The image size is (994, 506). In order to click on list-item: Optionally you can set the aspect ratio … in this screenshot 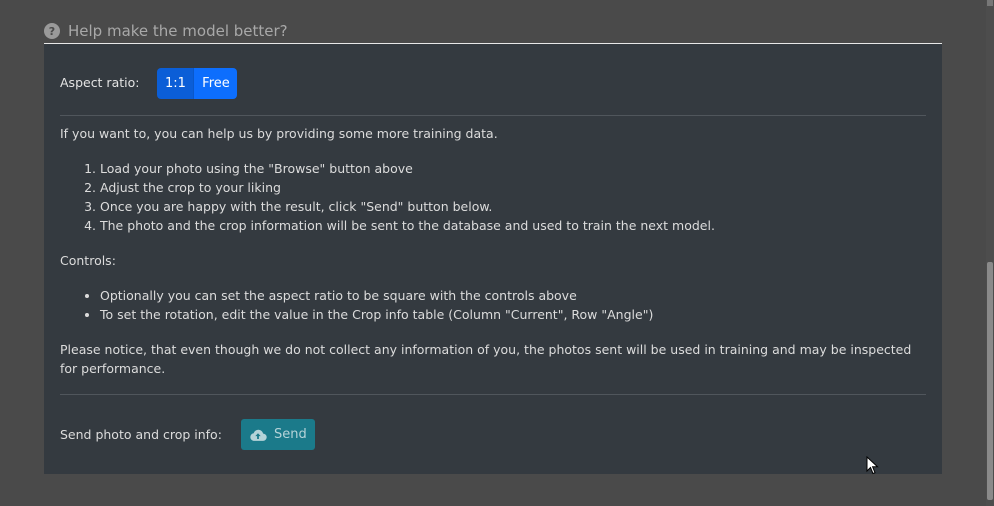, I will do `click(513, 295)`.